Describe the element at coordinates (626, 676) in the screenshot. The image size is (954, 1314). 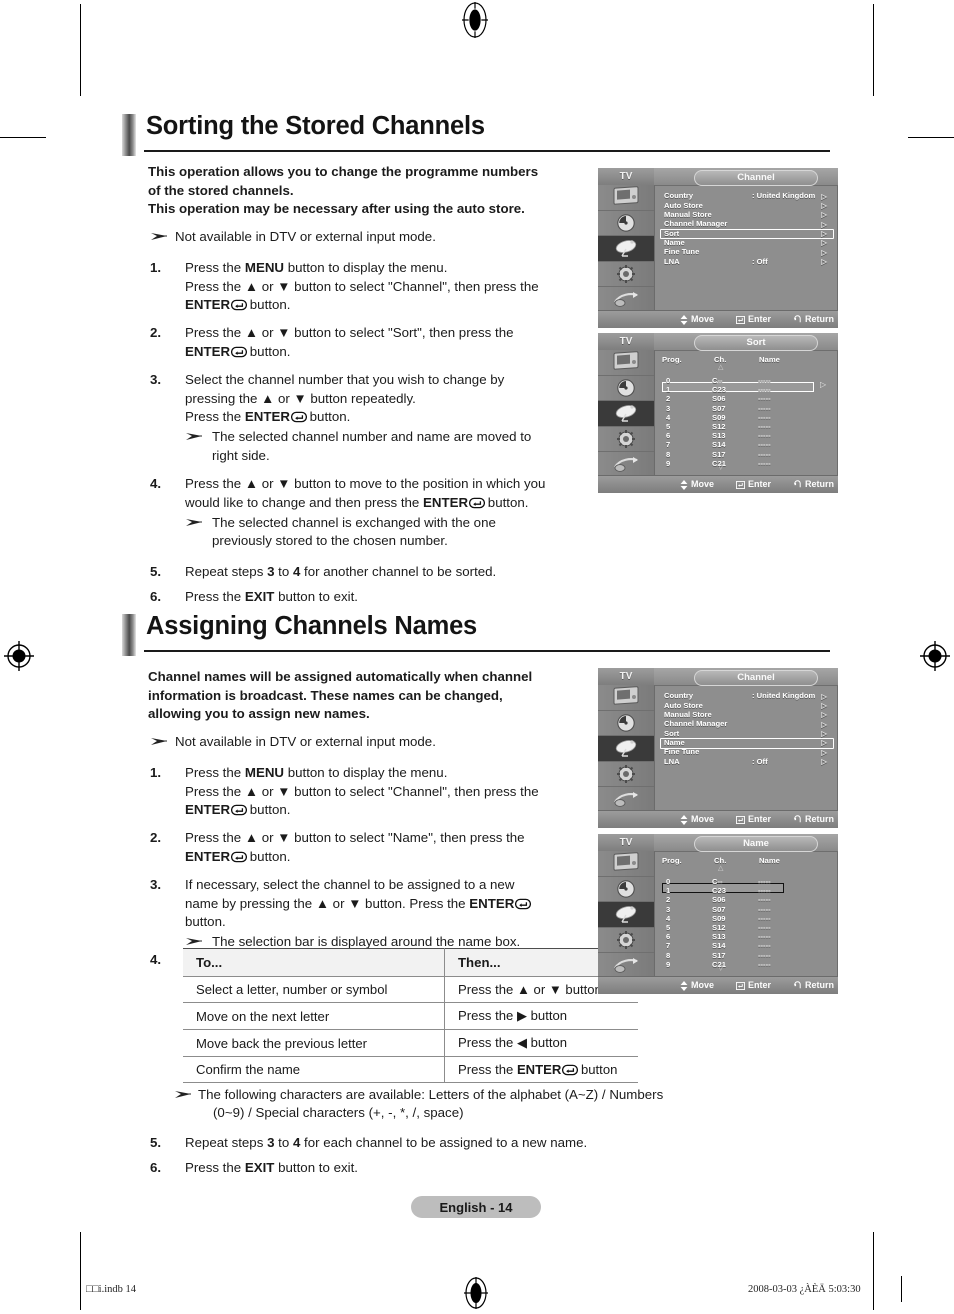
I see `osd-device-label: TV` at that location.